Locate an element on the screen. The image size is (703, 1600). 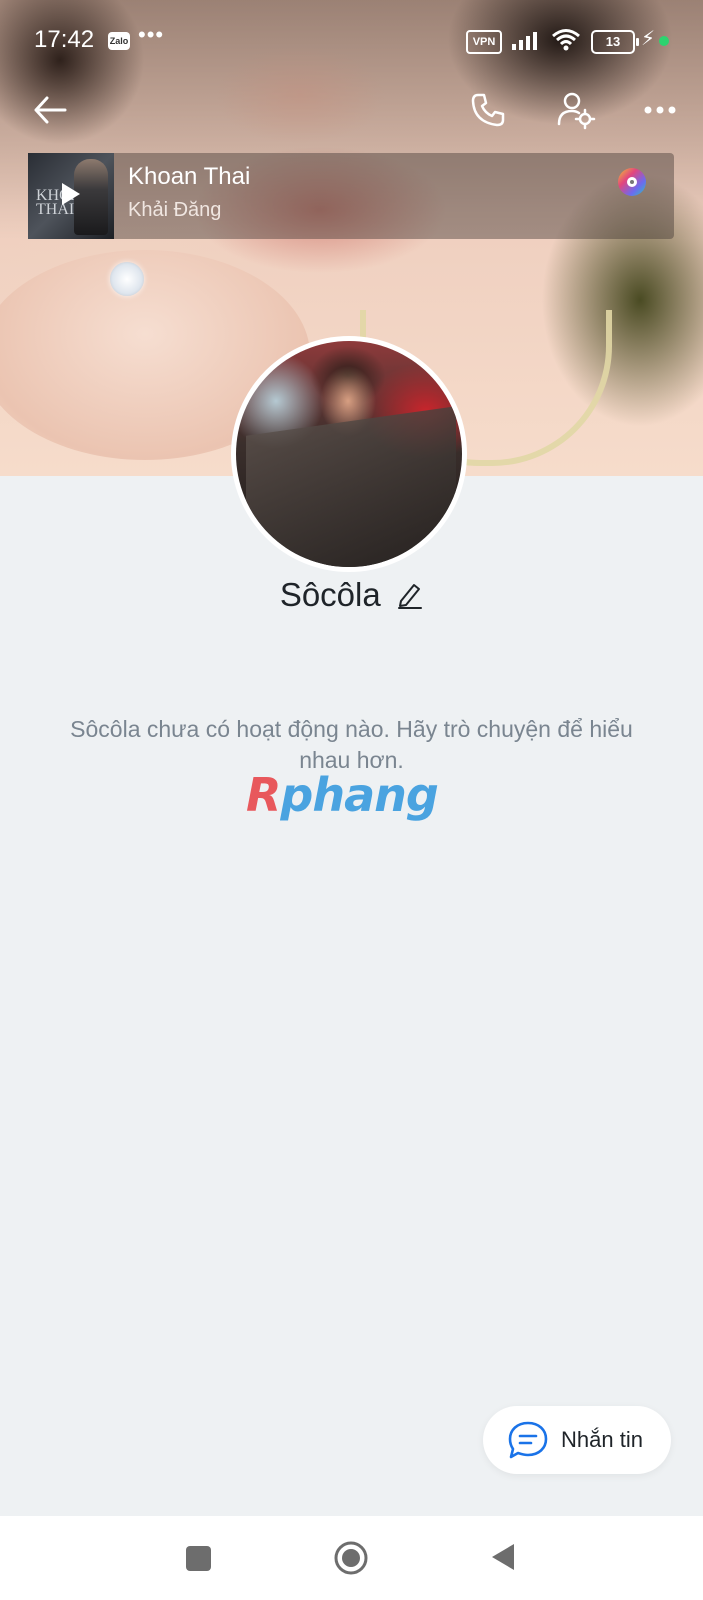
status-time: 17:42 is located at coordinates (64, 39).